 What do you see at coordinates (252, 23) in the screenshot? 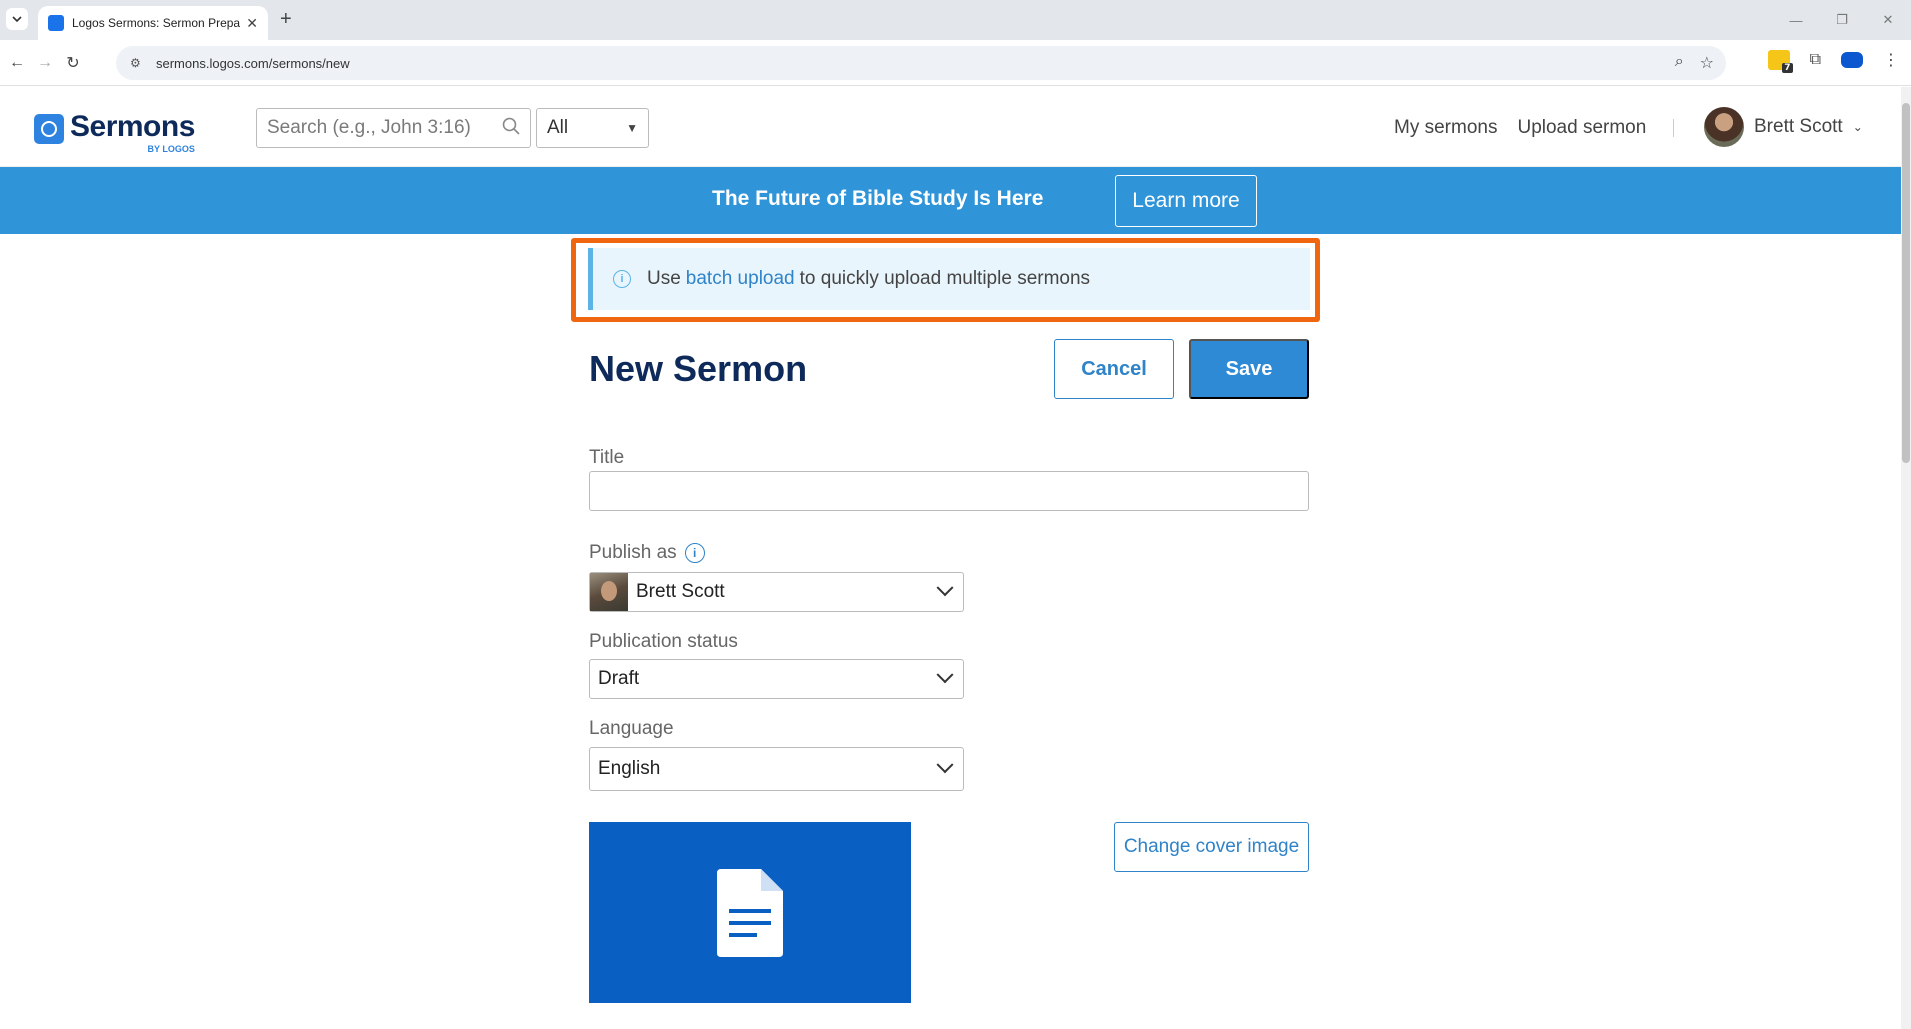
I see `close-icon: ✕` at bounding box center [252, 23].